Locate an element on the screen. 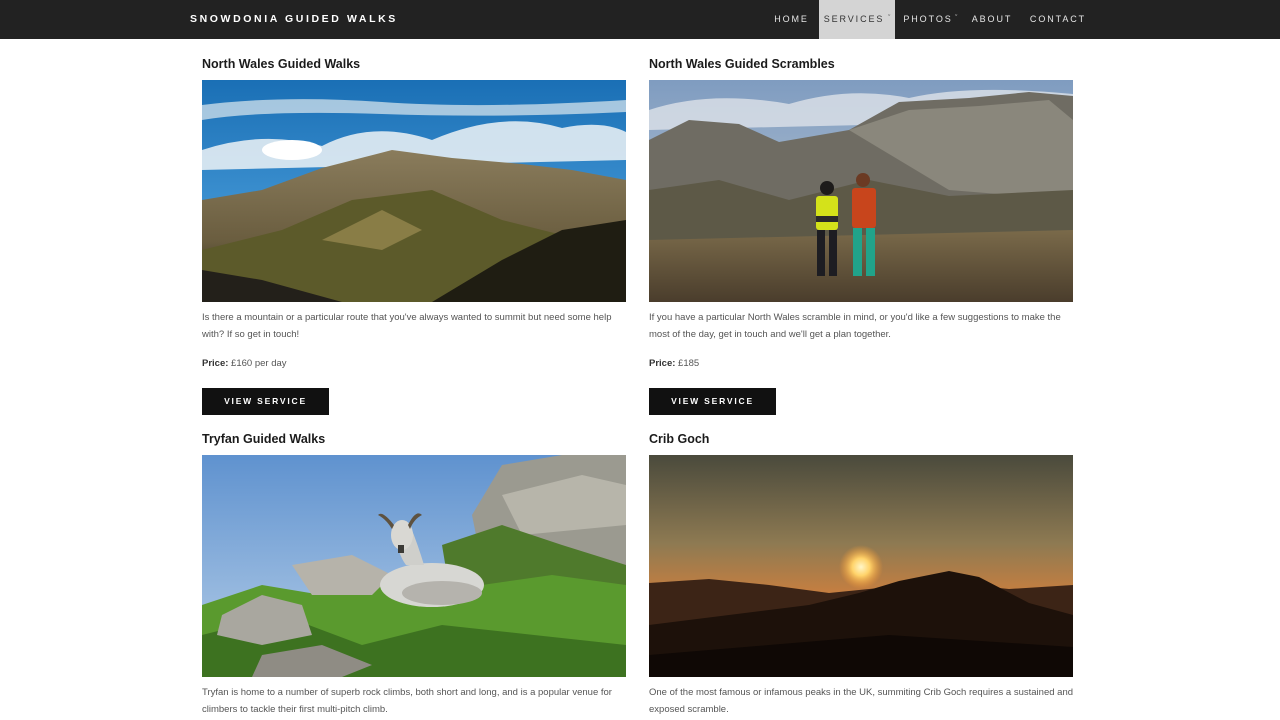  nav-about: ABOUT is located at coordinates (992, 19).